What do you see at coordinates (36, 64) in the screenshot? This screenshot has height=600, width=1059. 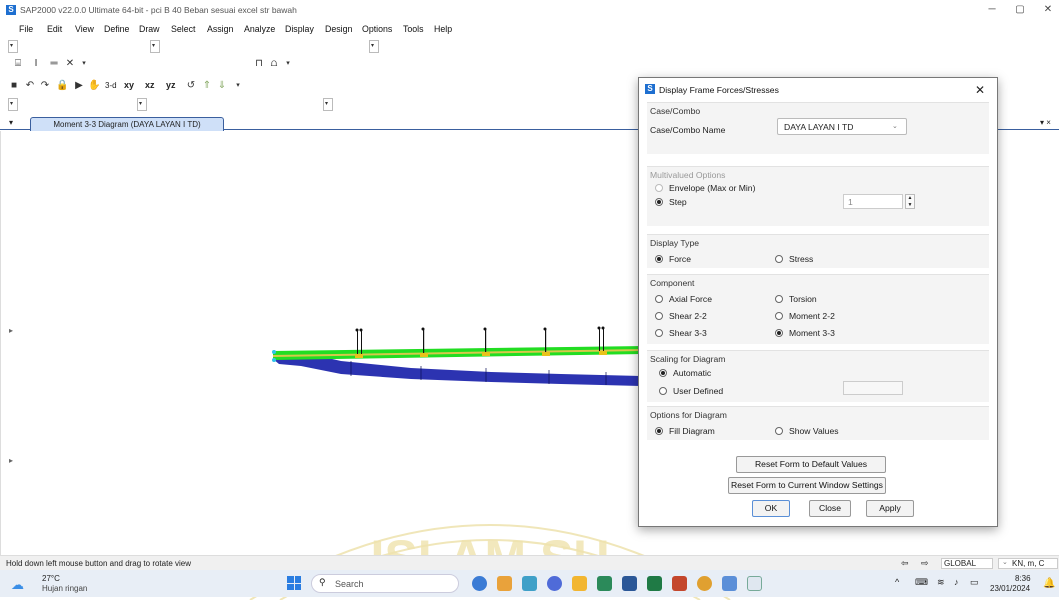 I see `i-section-icon: I` at bounding box center [36, 64].